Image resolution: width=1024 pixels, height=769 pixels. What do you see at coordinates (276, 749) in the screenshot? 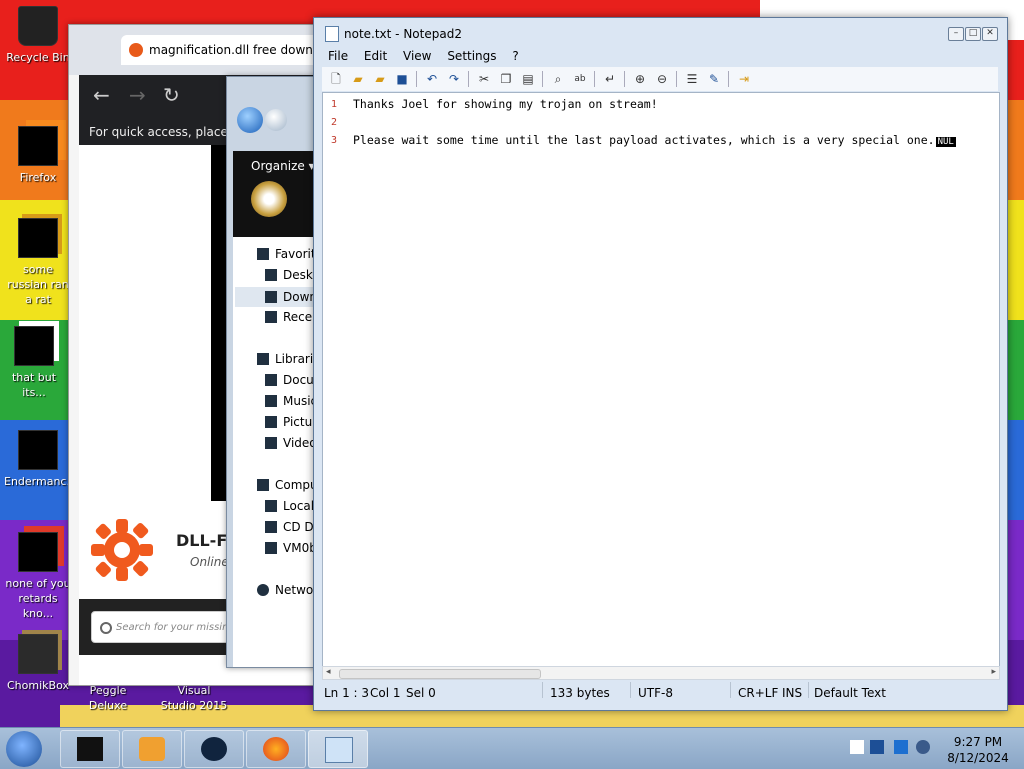
I see `taskbar-item-firefox` at bounding box center [276, 749].